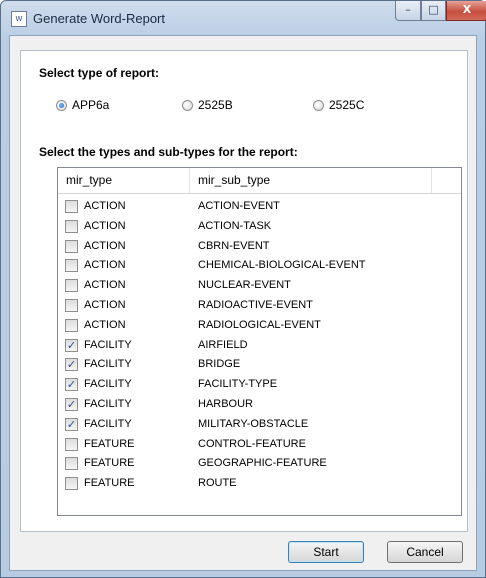 The height and width of the screenshot is (578, 486). What do you see at coordinates (408, 11) in the screenshot?
I see `minimize-button: –` at bounding box center [408, 11].